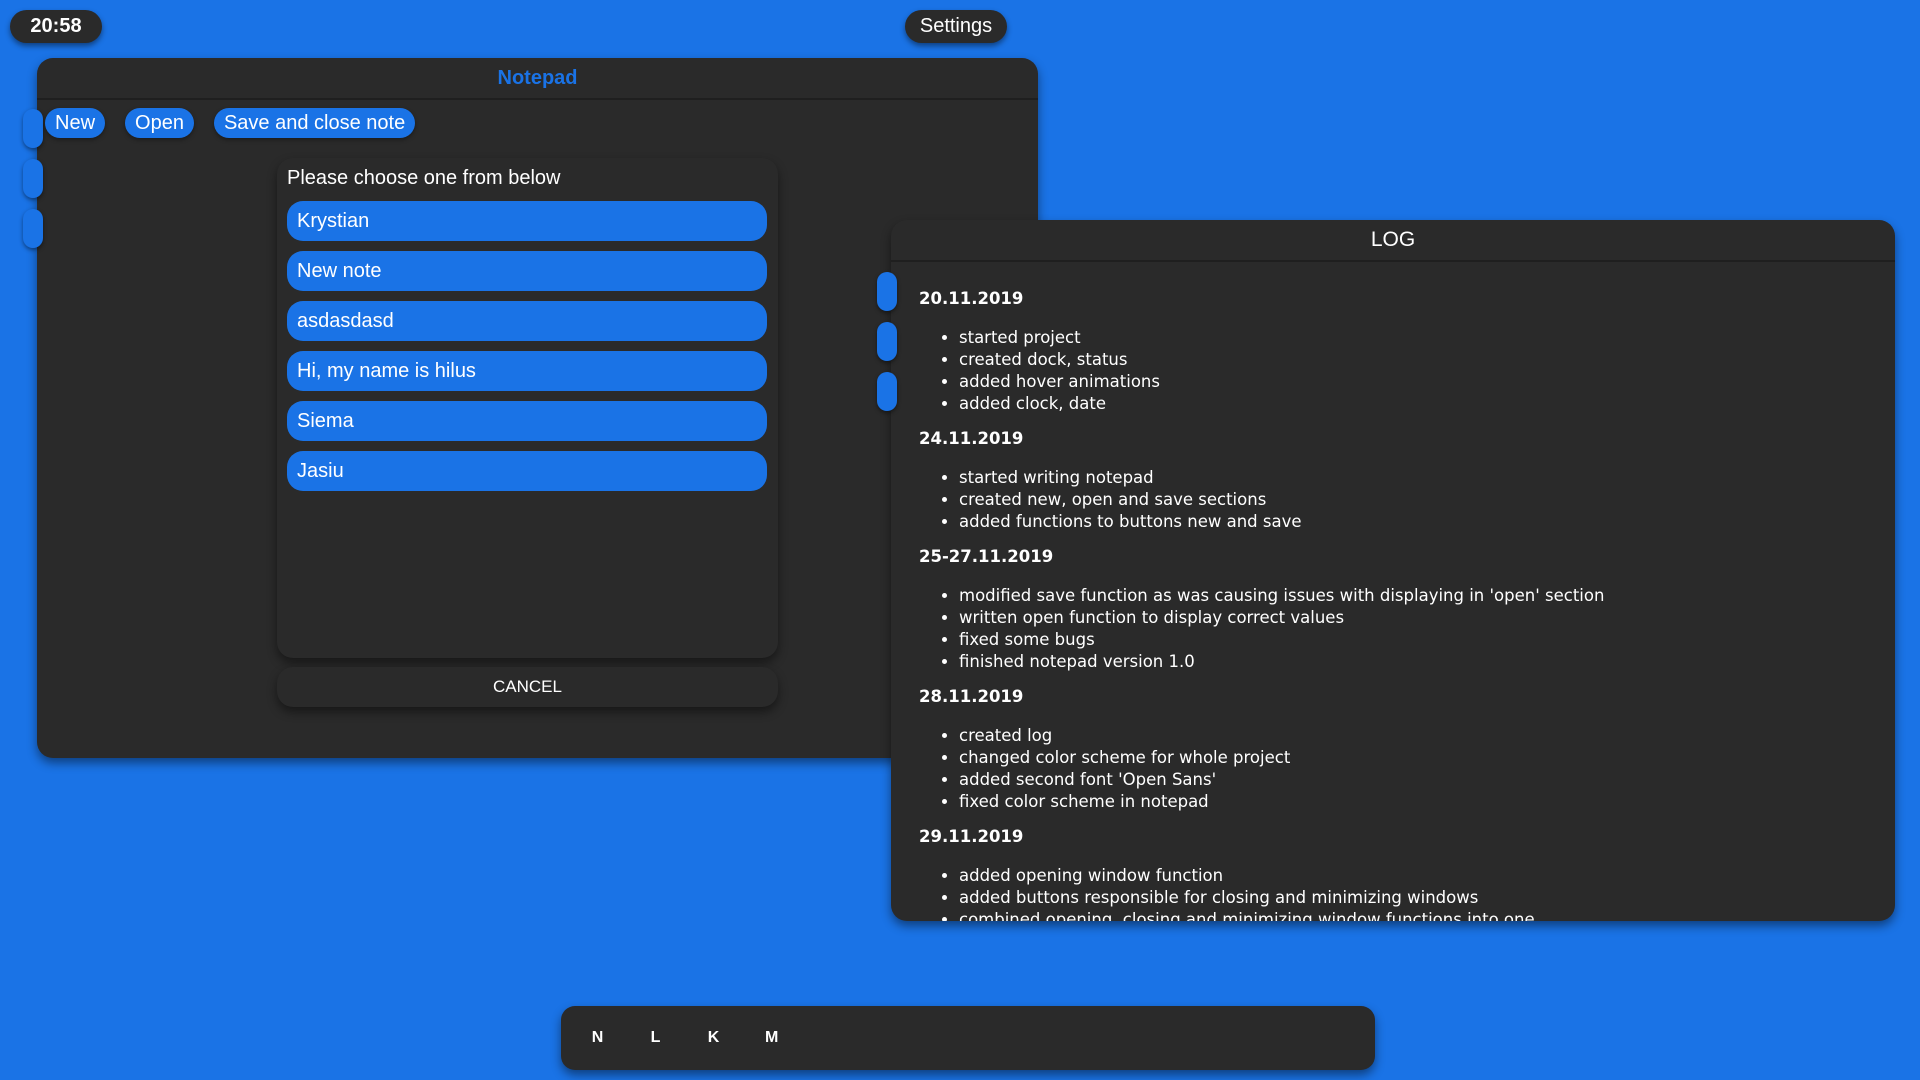 The width and height of the screenshot is (1920, 1080). What do you see at coordinates (424, 178) in the screenshot?
I see `dialog-prompt: Please choose one from below` at bounding box center [424, 178].